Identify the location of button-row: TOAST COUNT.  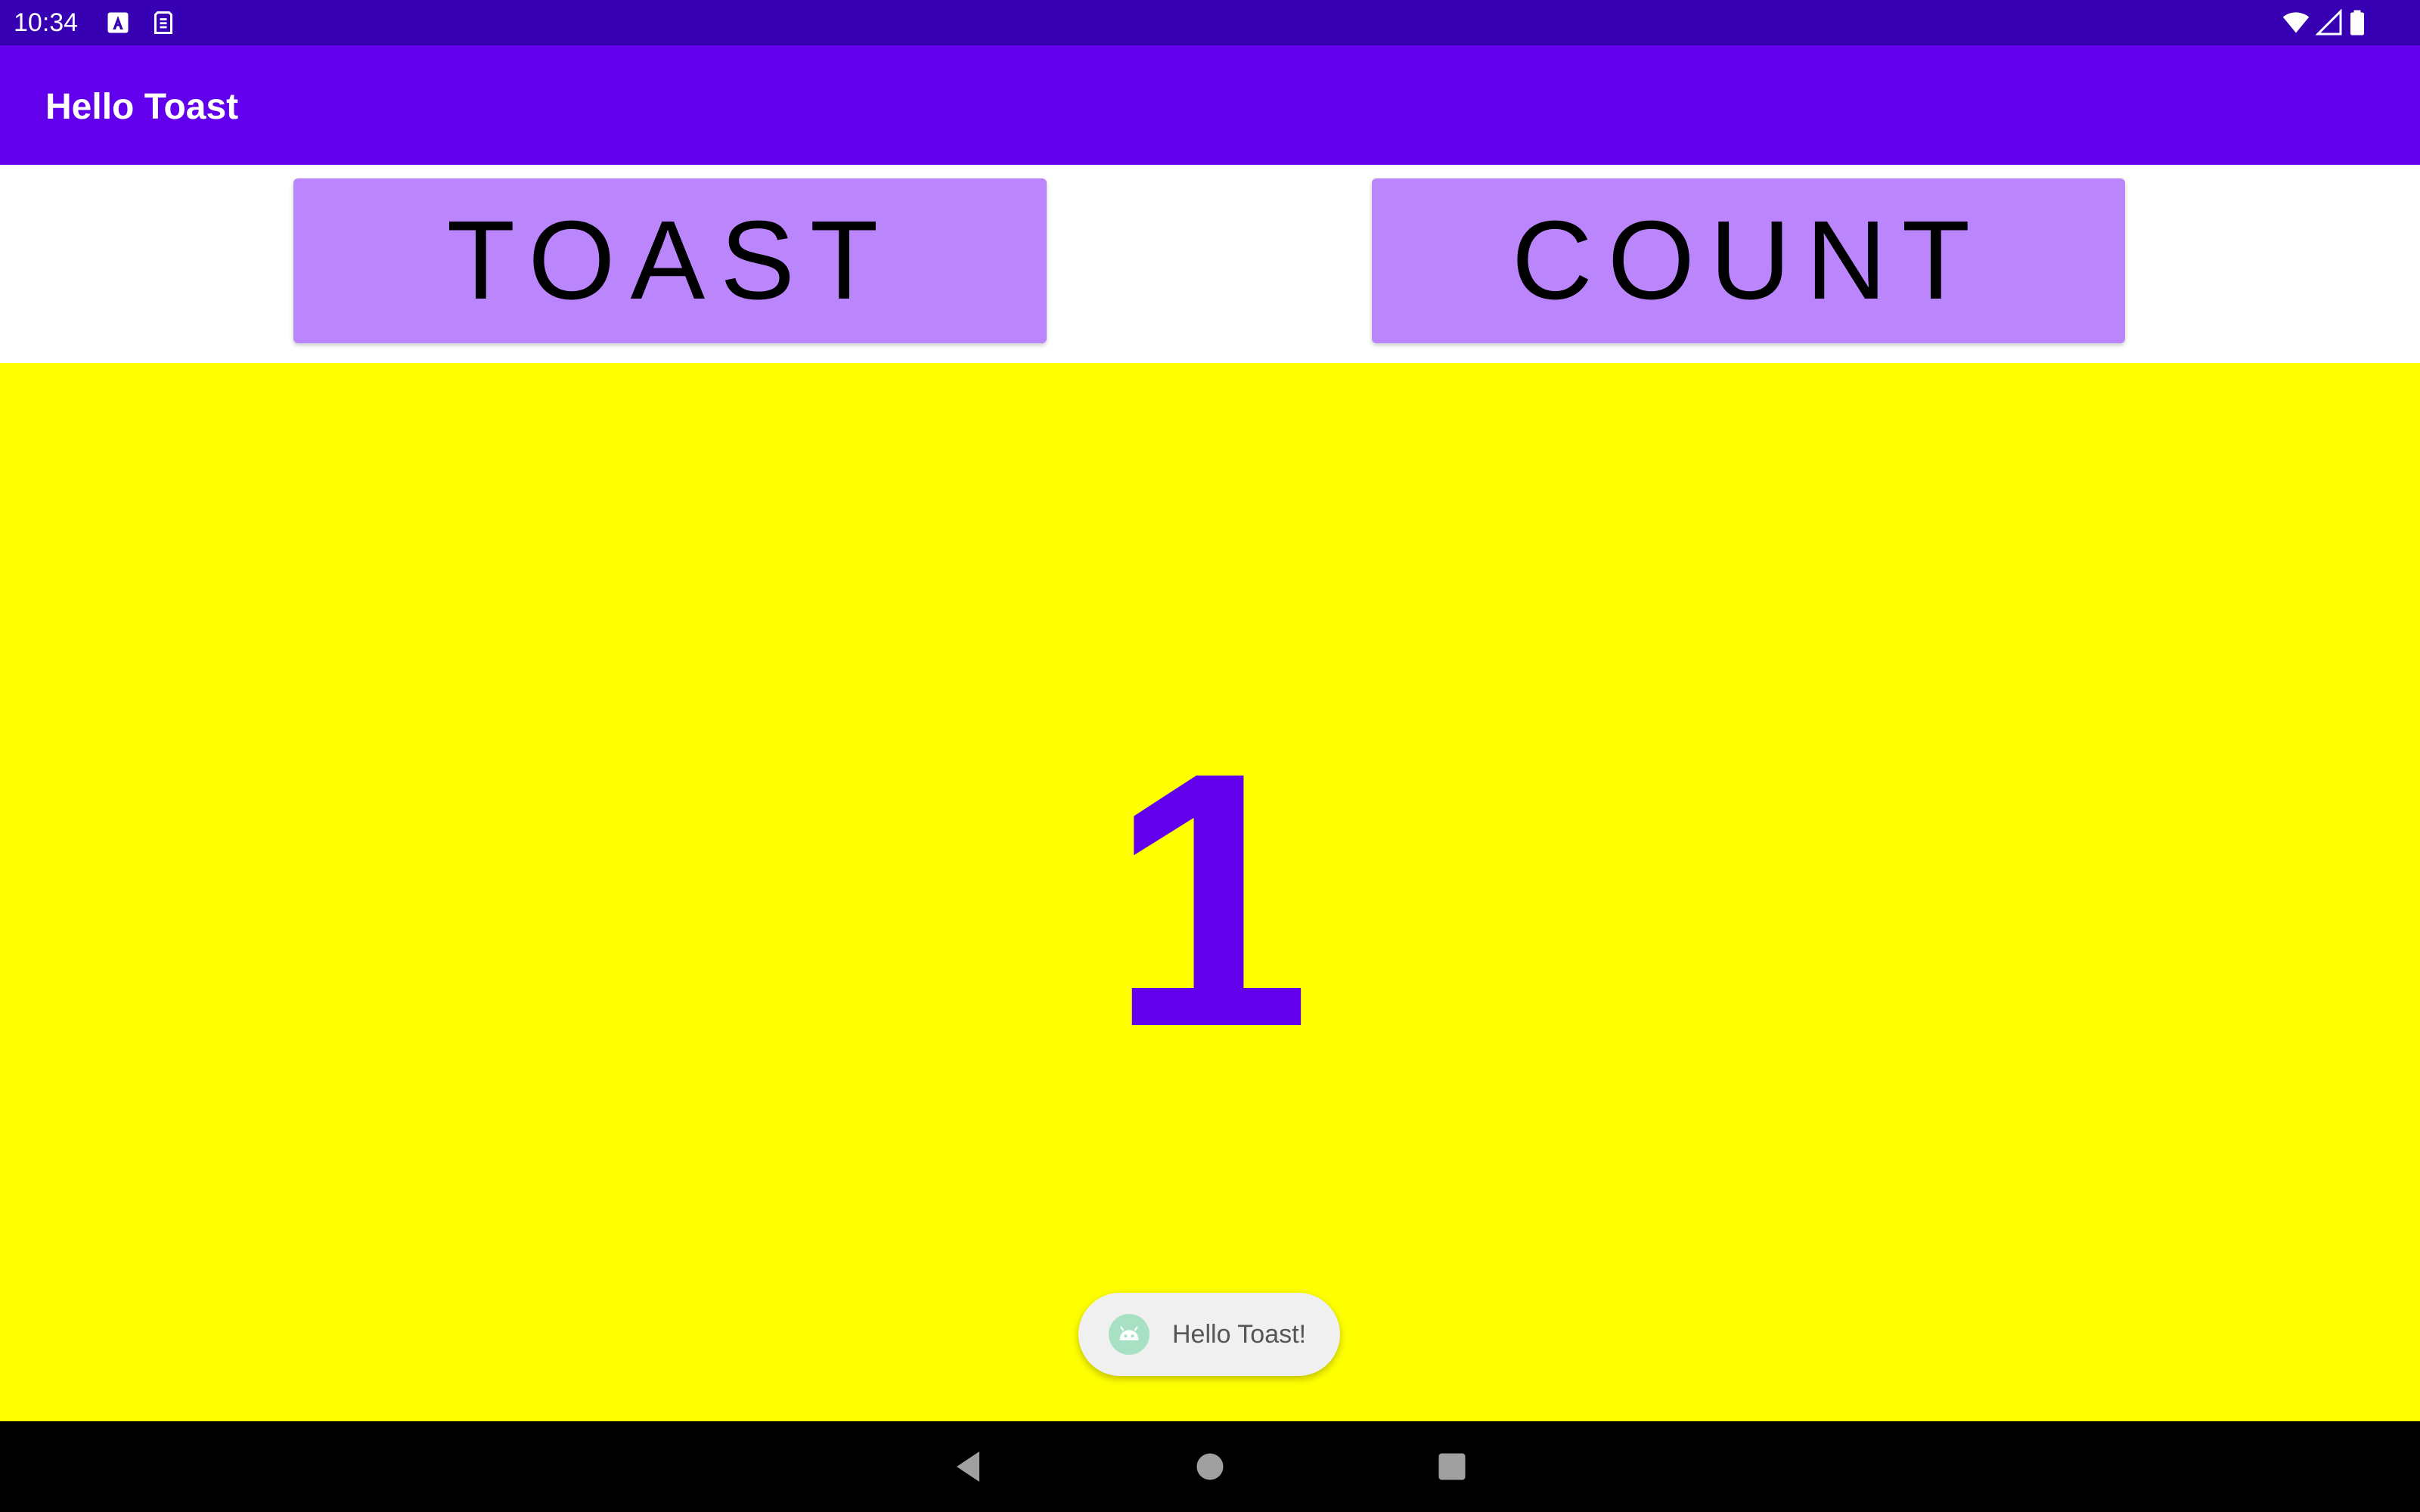
(1210, 264).